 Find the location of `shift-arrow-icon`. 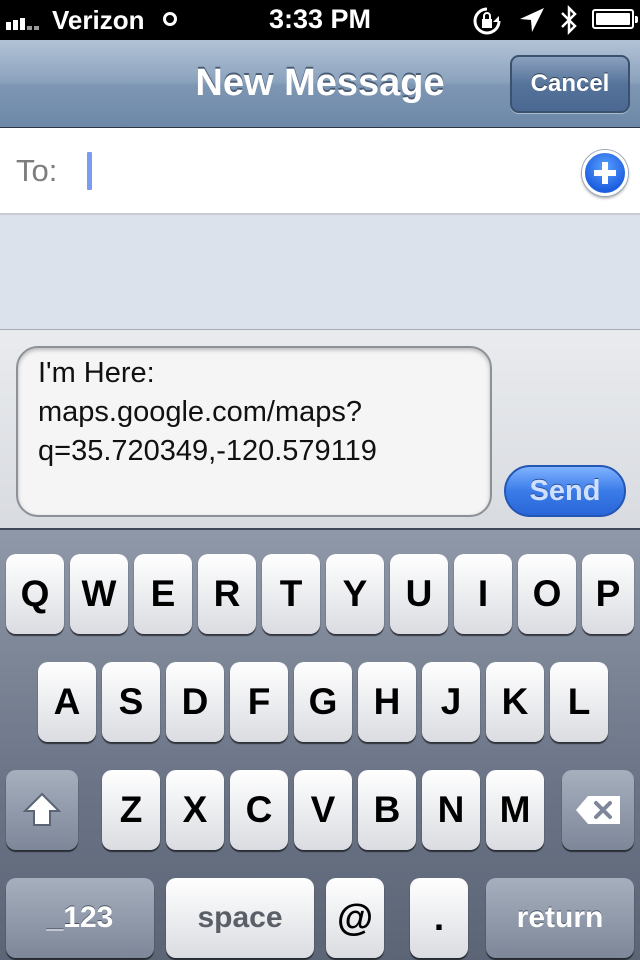

shift-arrow-icon is located at coordinates (42, 809).